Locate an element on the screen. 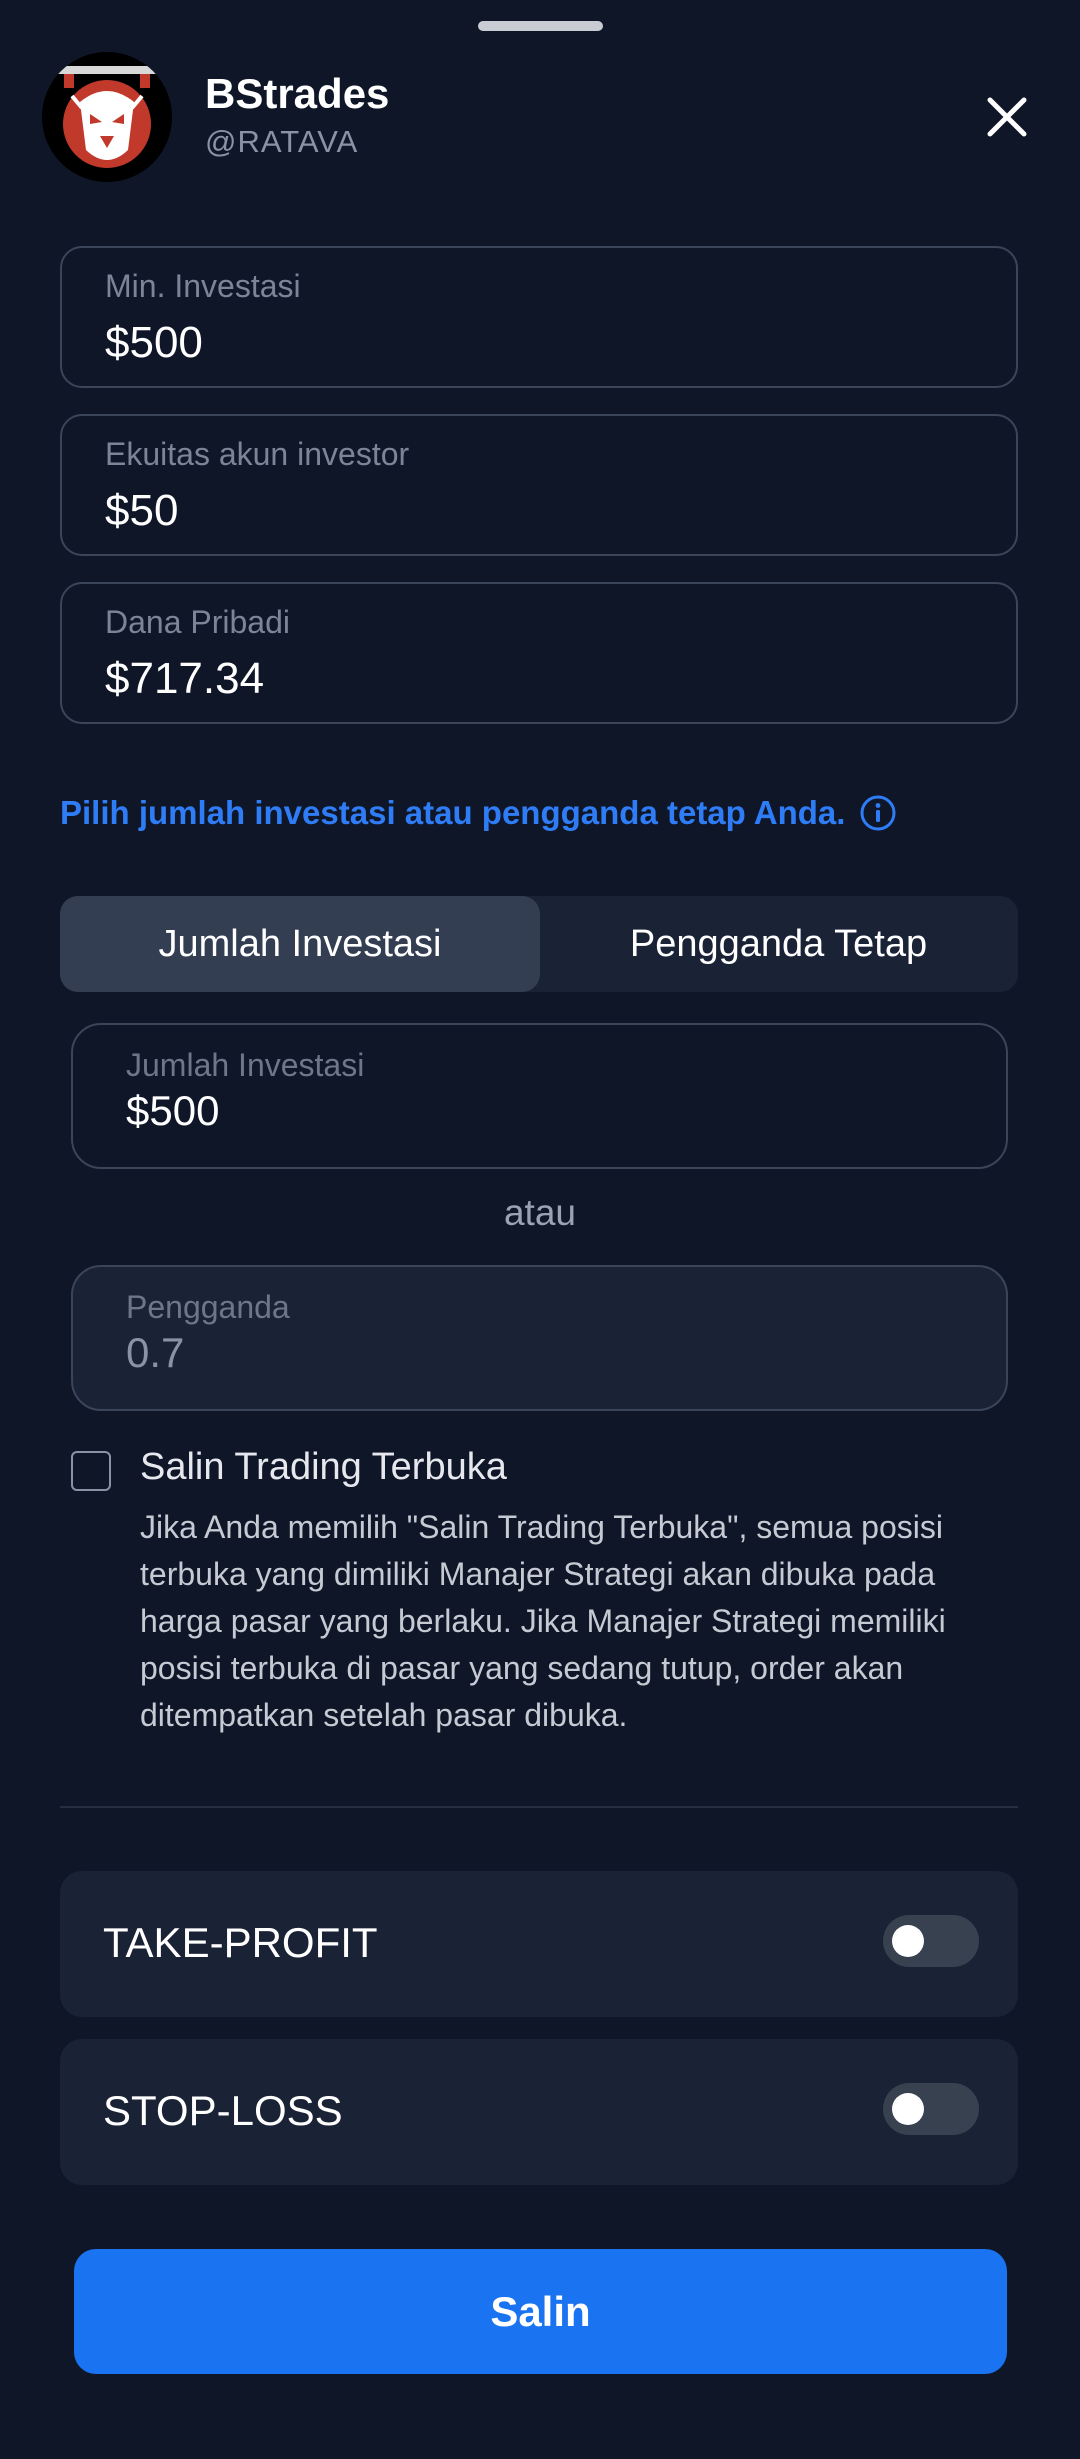  investment-amount-field: Jumlah Investasi is located at coordinates (539, 1096).